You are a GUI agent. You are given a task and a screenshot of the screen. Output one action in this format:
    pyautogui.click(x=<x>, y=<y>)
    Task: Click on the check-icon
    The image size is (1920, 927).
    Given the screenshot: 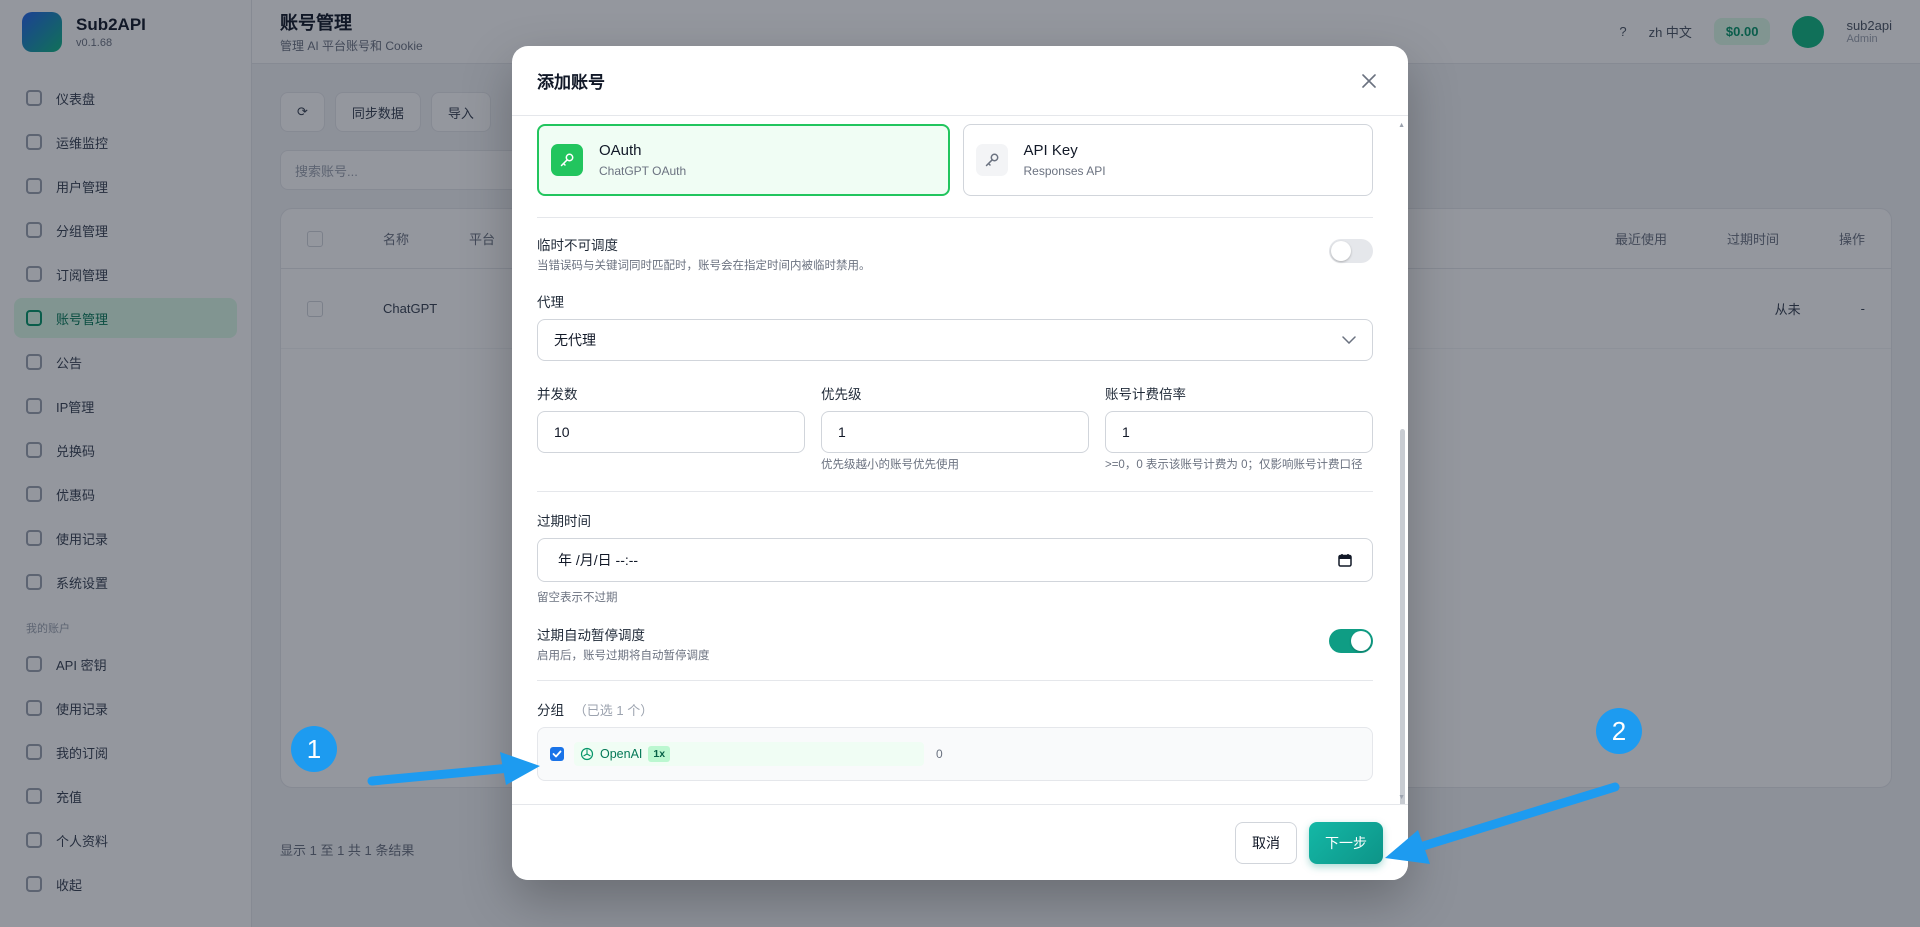 What is the action you would take?
    pyautogui.click(x=557, y=754)
    